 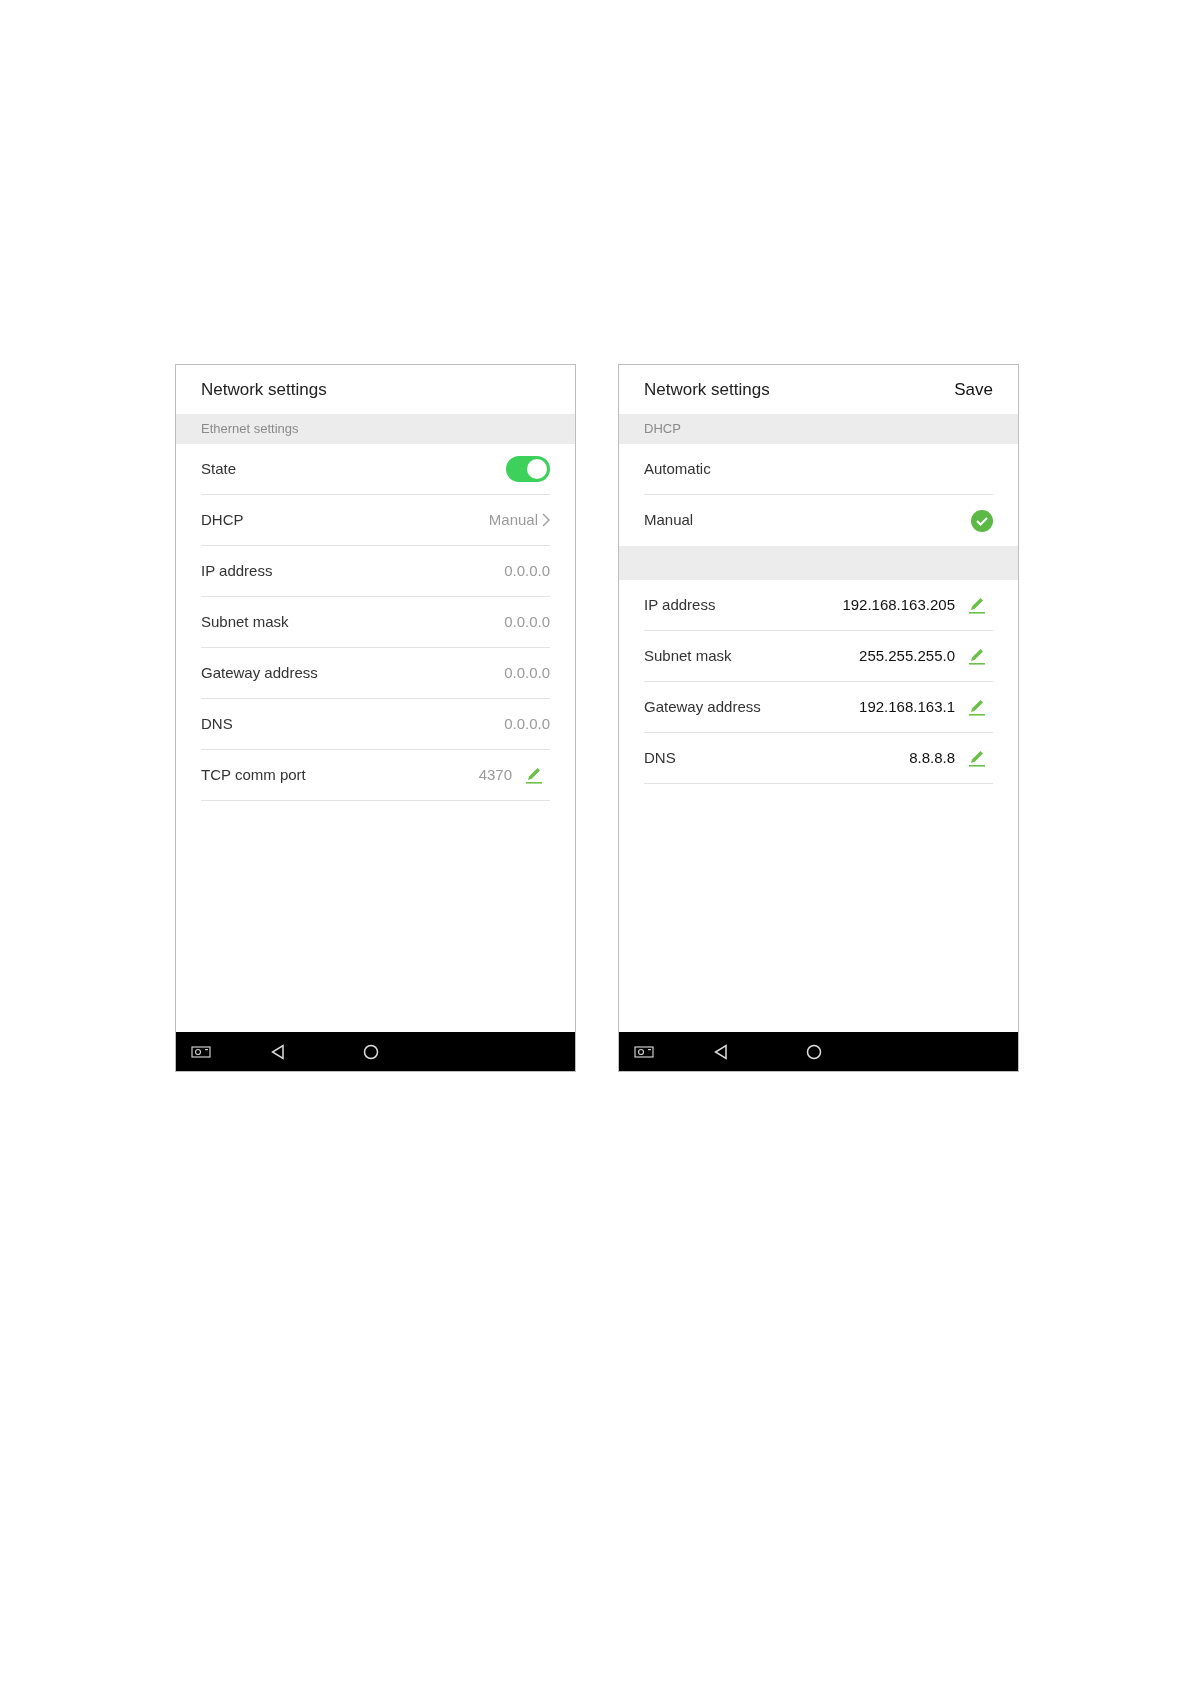 I want to click on settings-row: State, so click(x=375, y=469).